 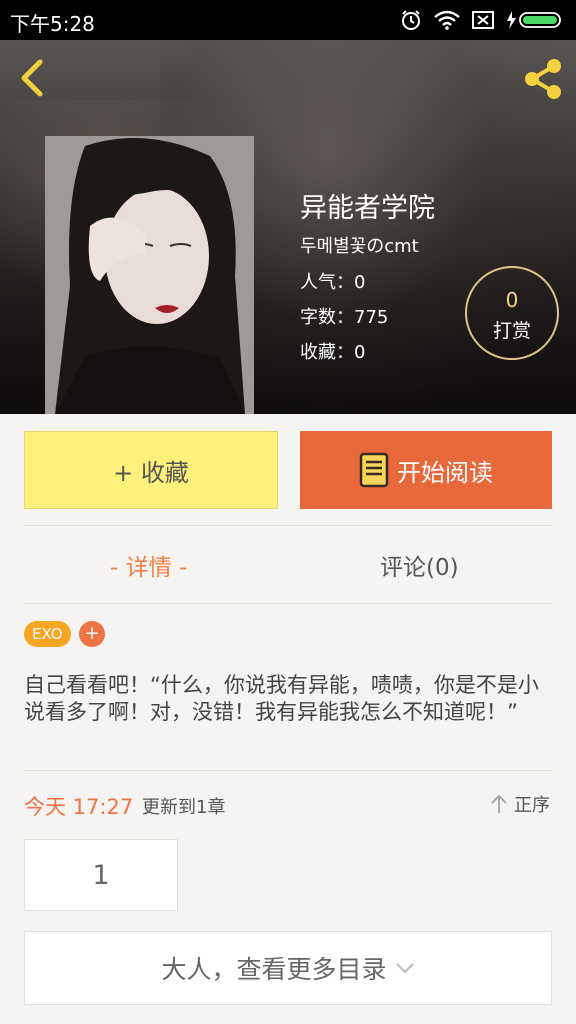 I want to click on status-icons, so click(x=482, y=20).